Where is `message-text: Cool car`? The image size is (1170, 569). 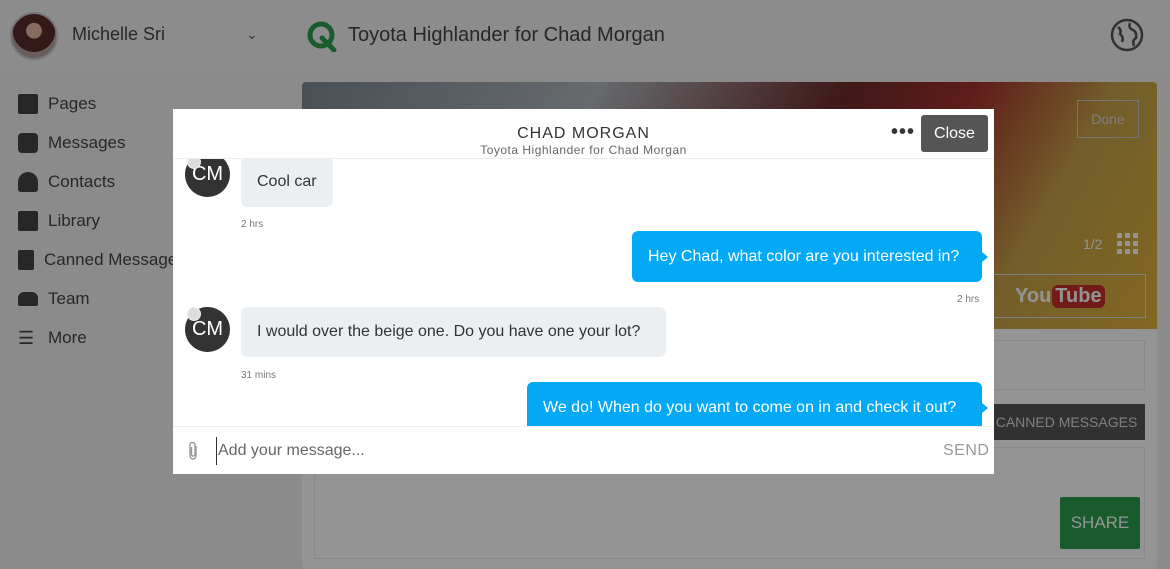
message-text: Cool car is located at coordinates (287, 181).